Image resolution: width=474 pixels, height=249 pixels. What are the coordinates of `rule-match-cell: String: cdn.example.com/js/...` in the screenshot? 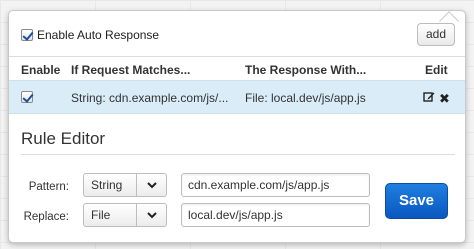 It's located at (150, 98).